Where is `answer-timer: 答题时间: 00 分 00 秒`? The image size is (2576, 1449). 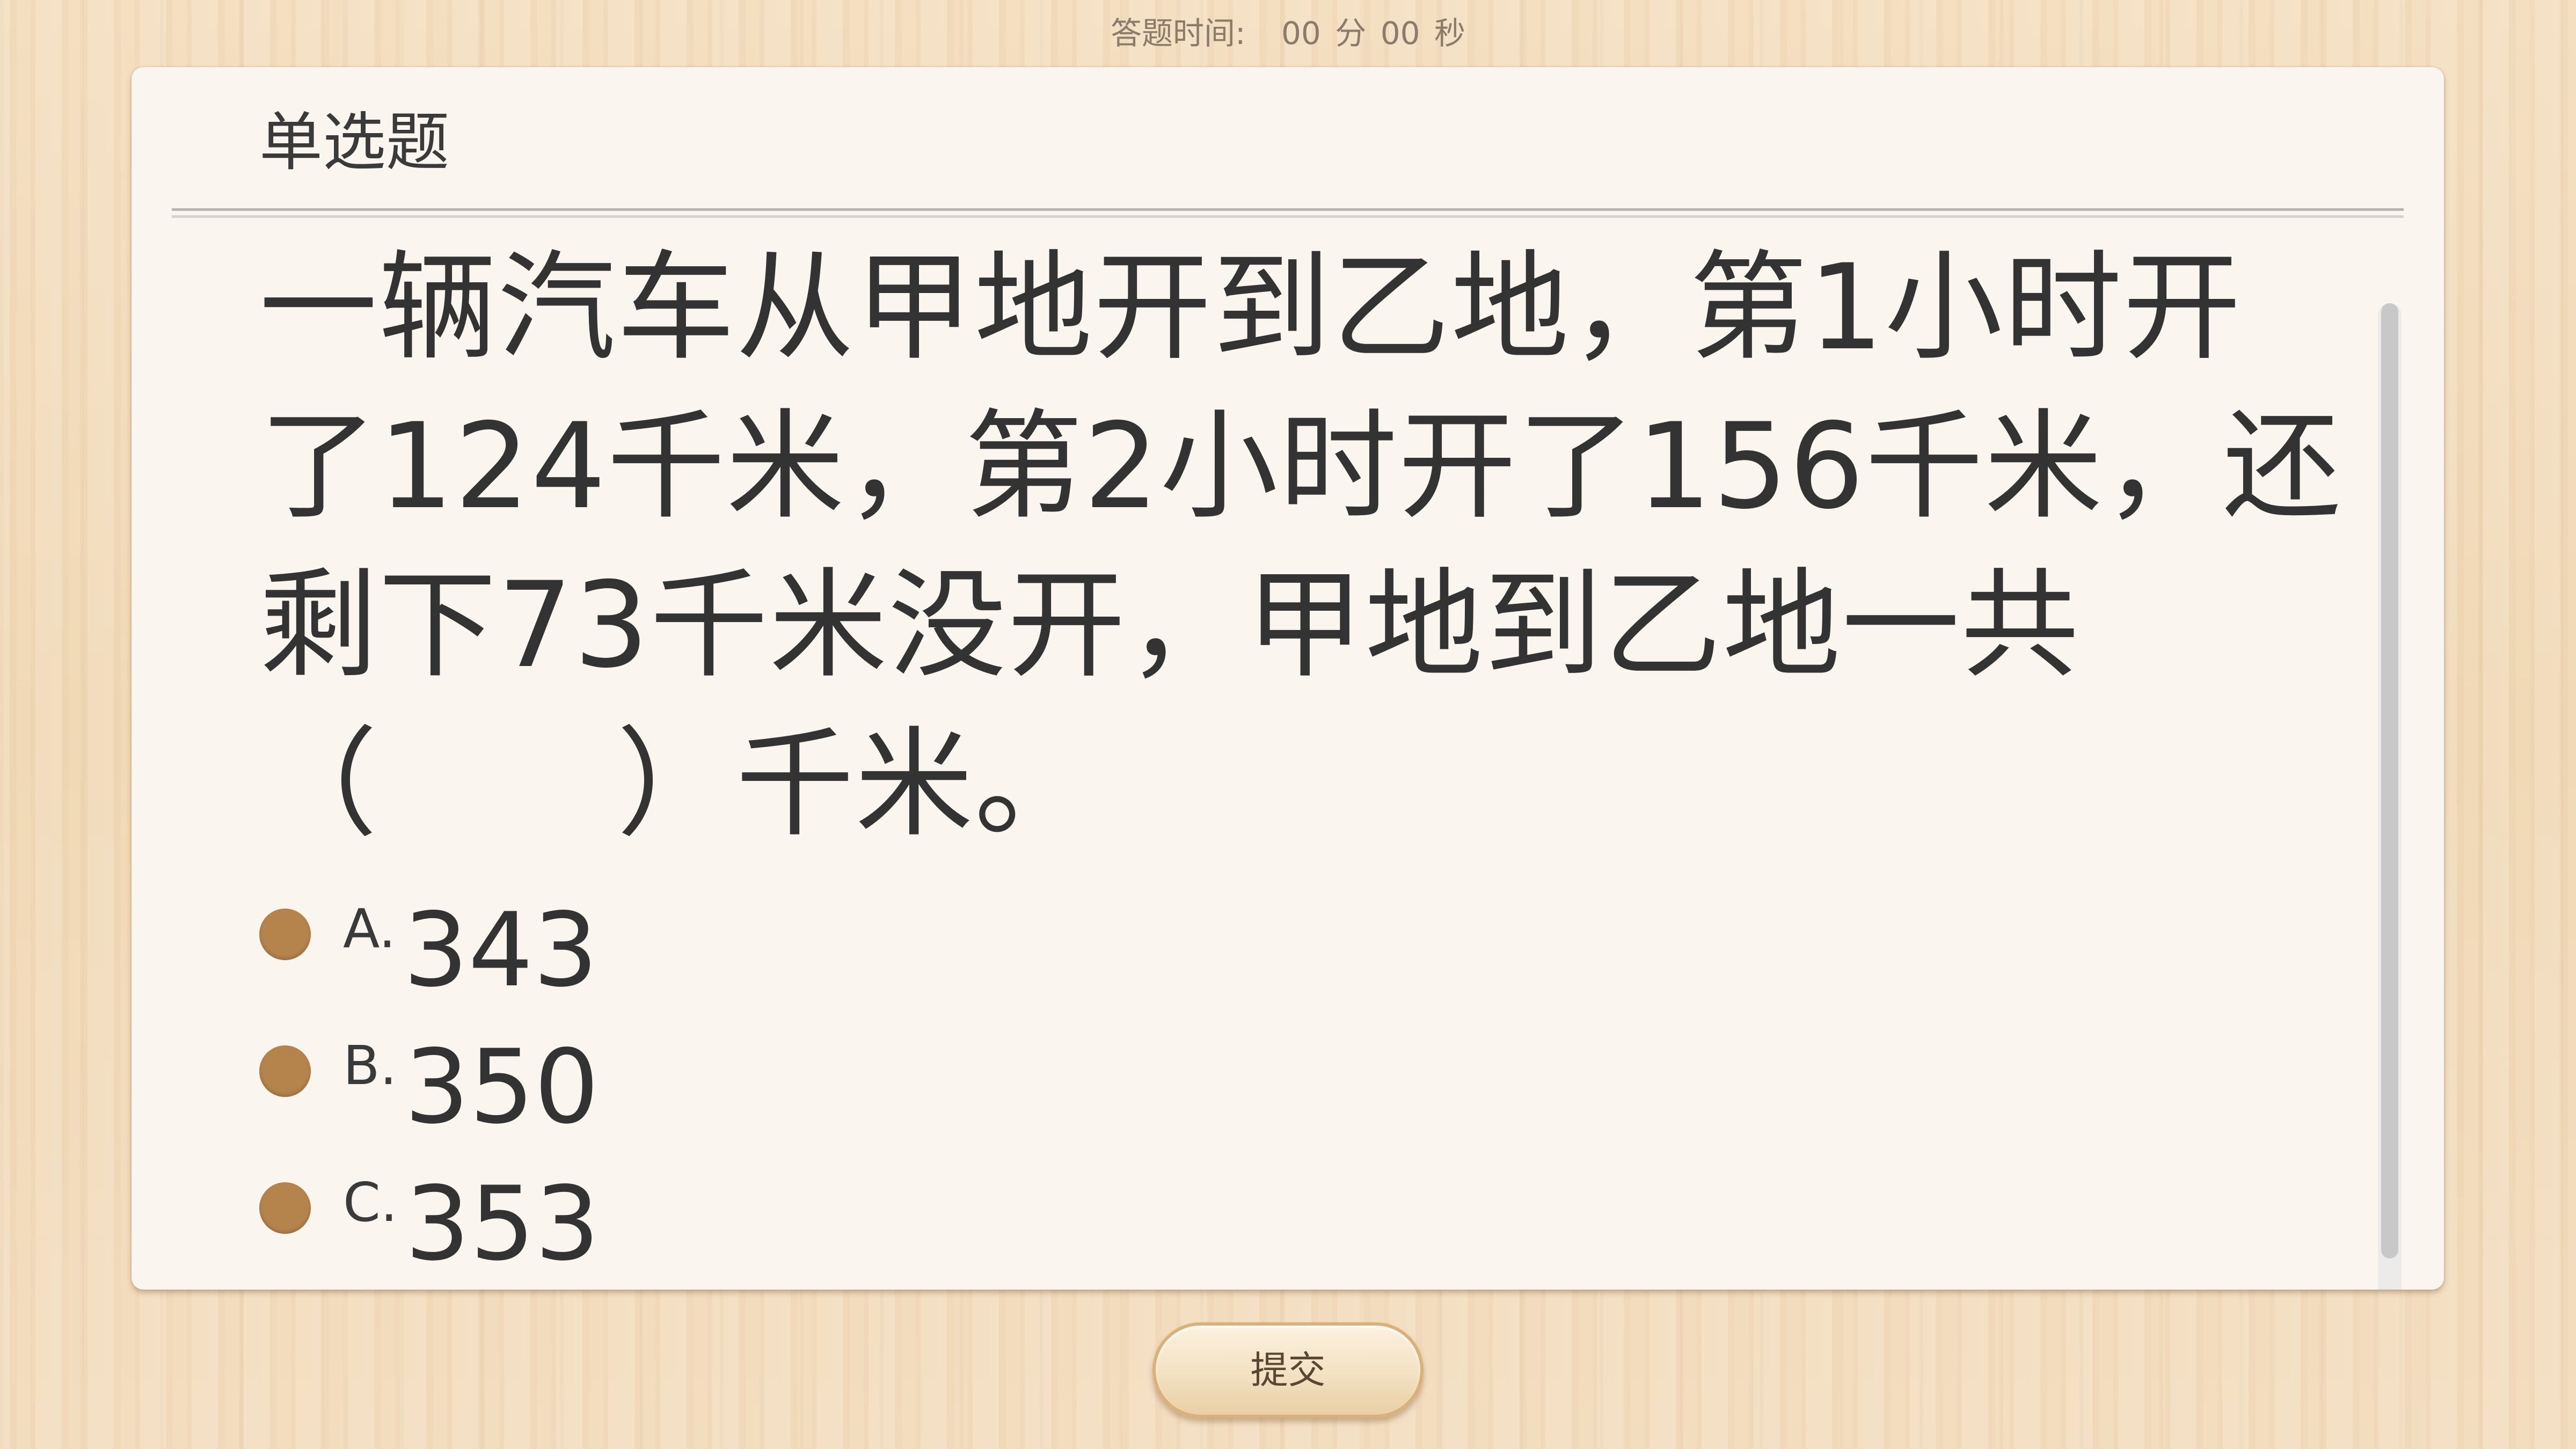 answer-timer: 答题时间: 00 分 00 秒 is located at coordinates (1288, 33).